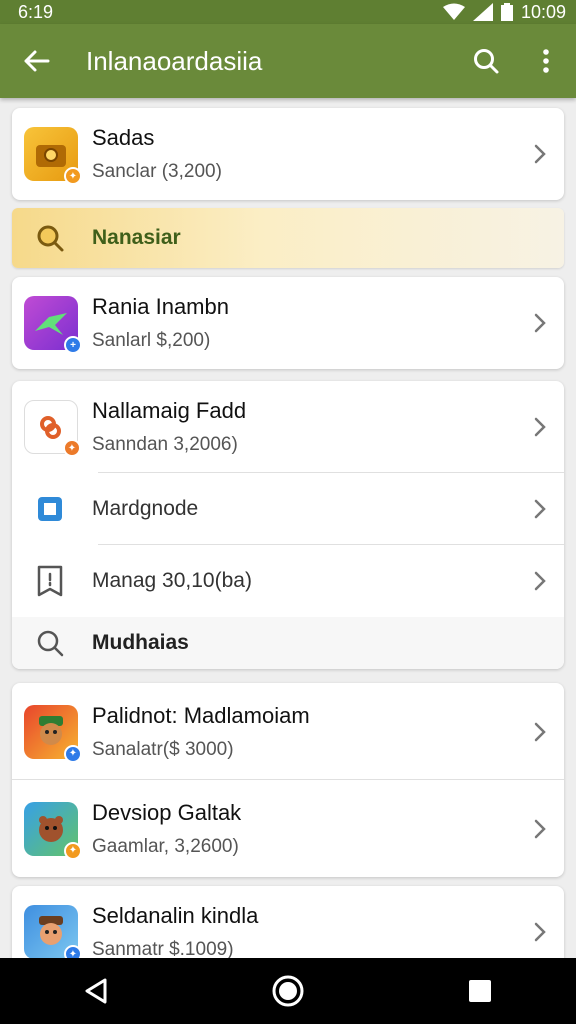 The height and width of the screenshot is (1024, 576). I want to click on item-title: Seldanalin kindla, so click(175, 915).